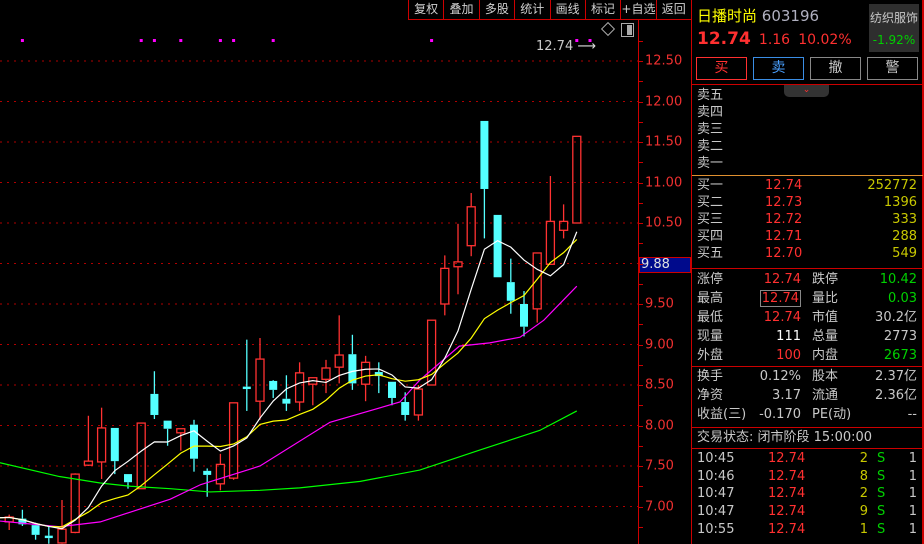  Describe the element at coordinates (807, 163) in the screenshot. I see `ask-row: 卖一` at that location.